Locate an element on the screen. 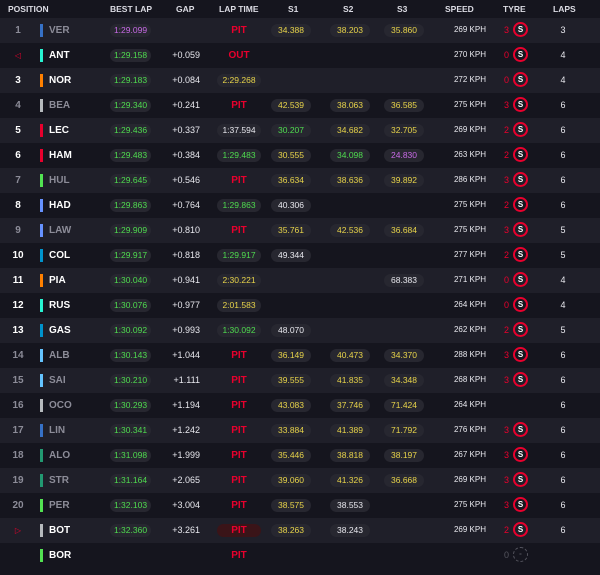 This screenshot has height=575, width=600. position-number: 20 is located at coordinates (18, 505).